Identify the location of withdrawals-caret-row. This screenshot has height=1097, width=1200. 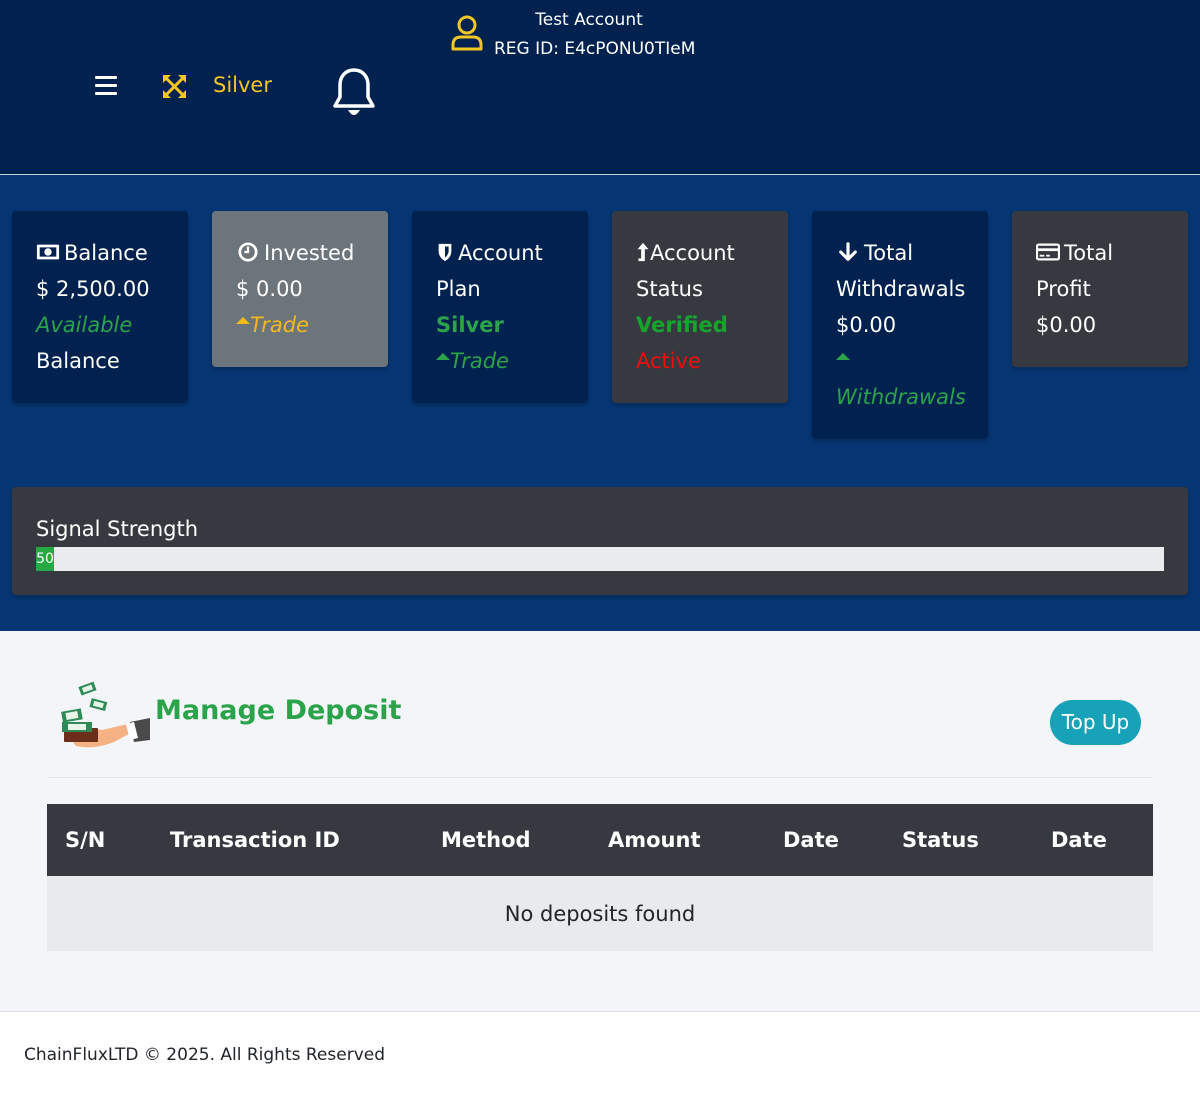
(900, 361).